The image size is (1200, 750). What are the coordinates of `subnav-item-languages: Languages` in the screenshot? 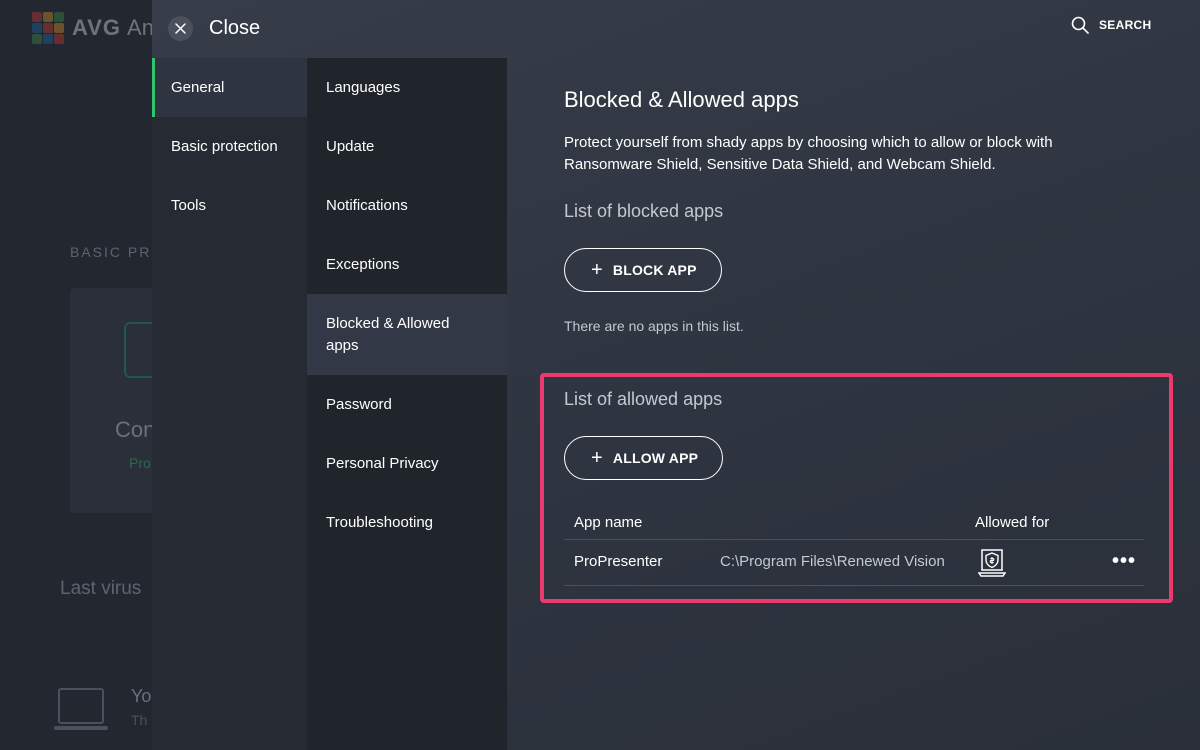 It's located at (407, 87).